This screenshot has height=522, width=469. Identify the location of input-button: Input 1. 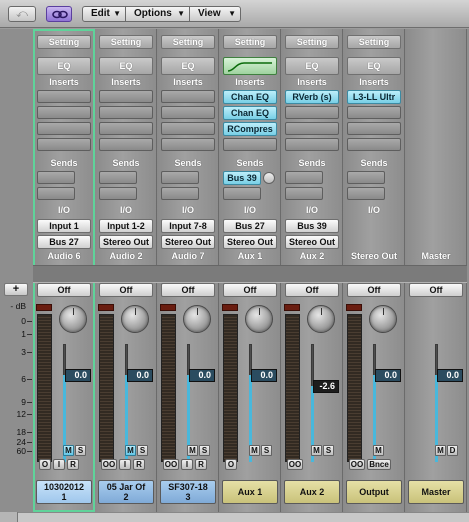
(64, 226).